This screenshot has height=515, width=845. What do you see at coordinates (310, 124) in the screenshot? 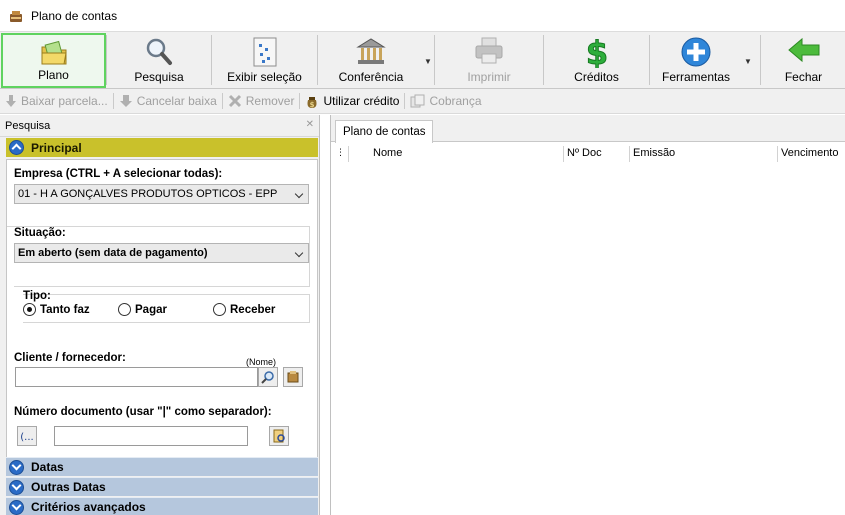
I see `close-icon: ✕` at bounding box center [310, 124].